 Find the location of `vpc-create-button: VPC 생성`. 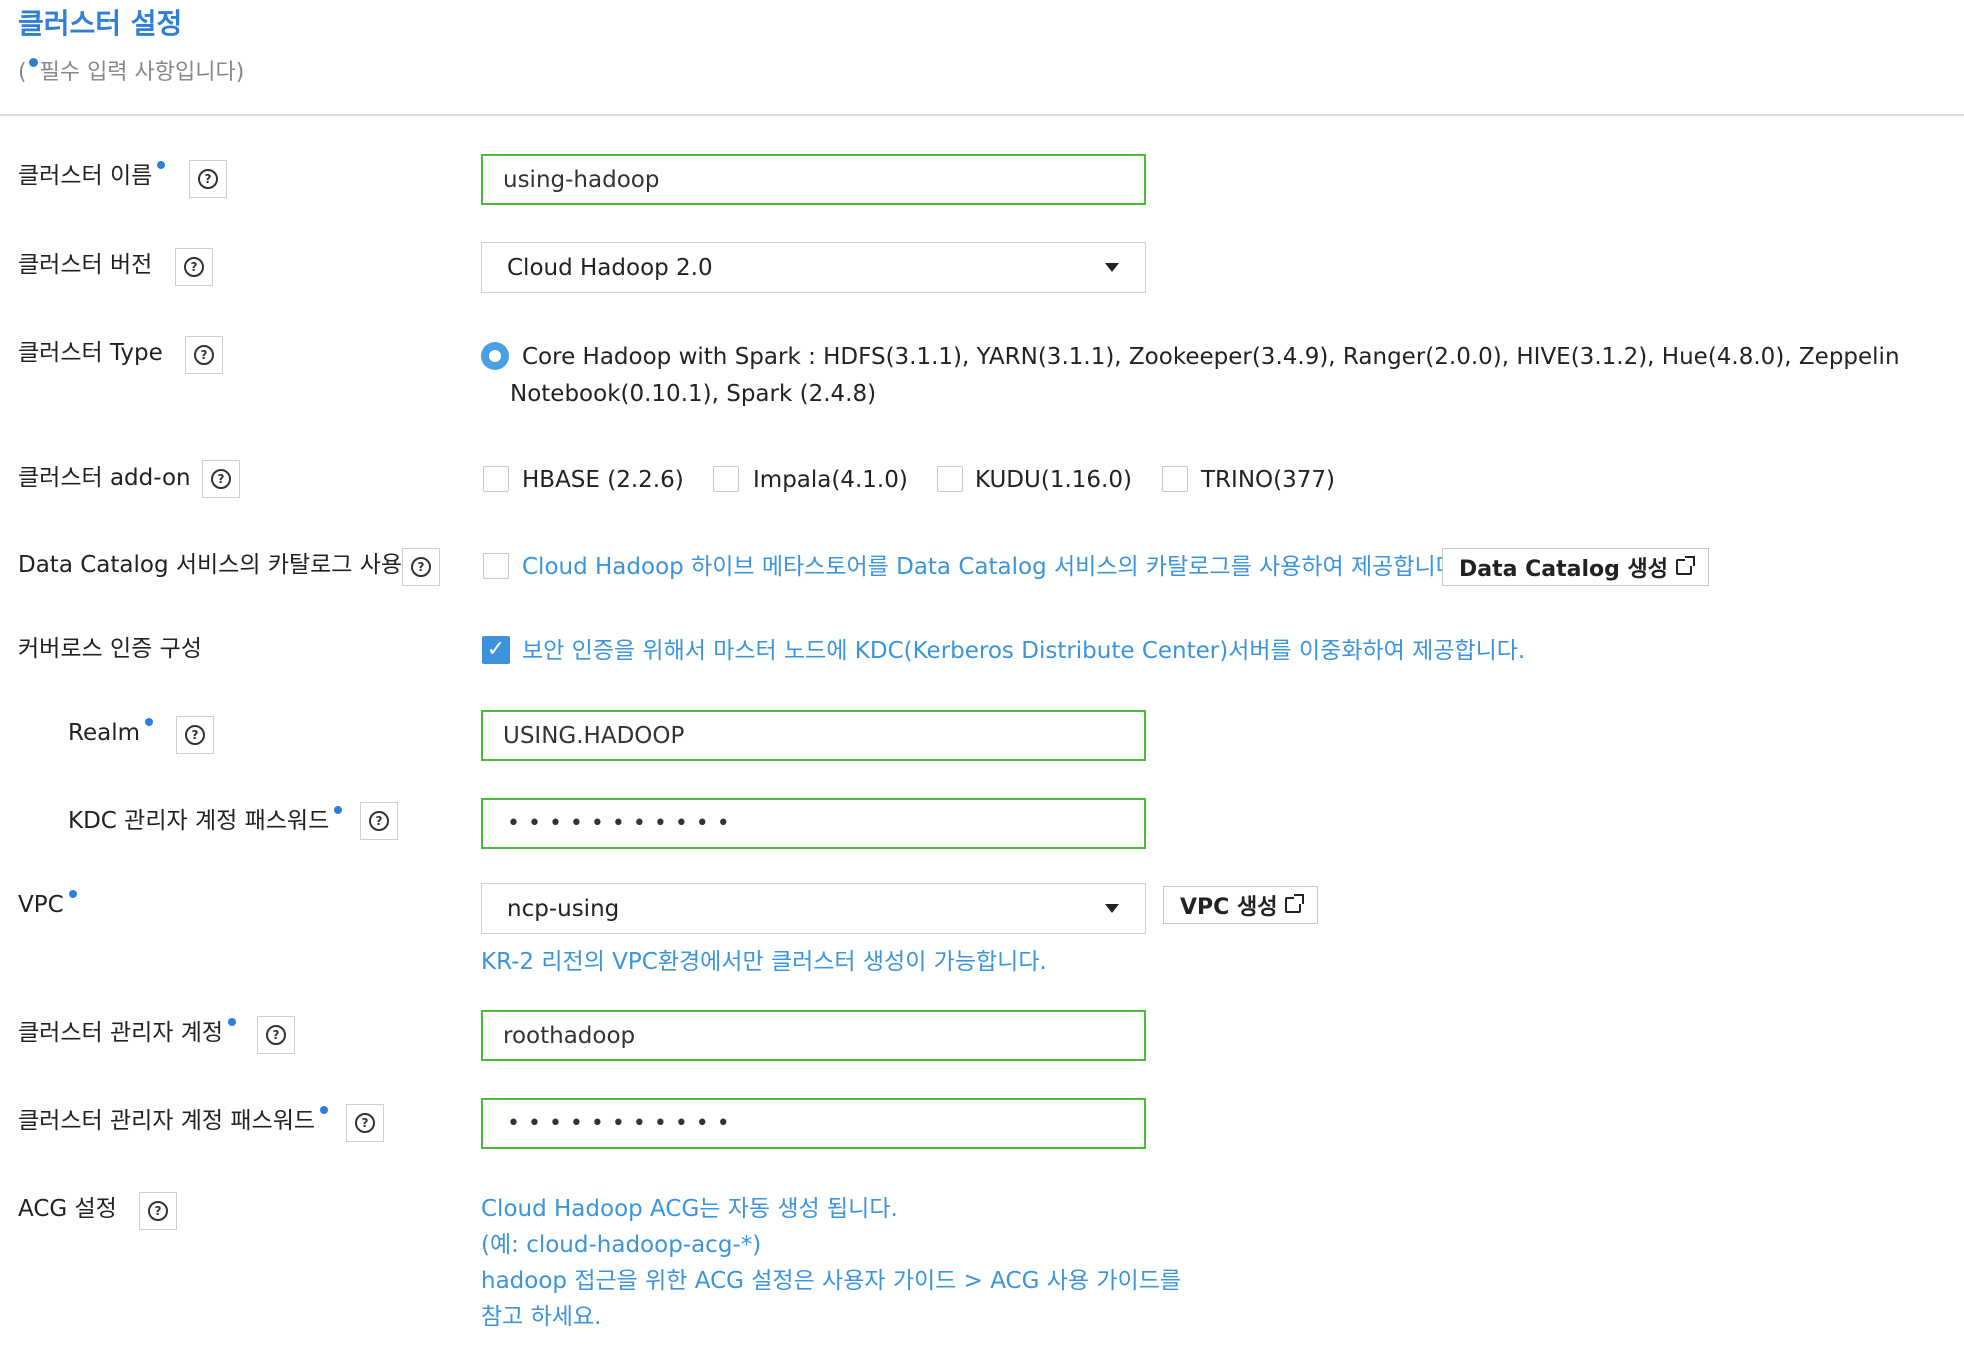

vpc-create-button: VPC 생성 is located at coordinates (1241, 905).